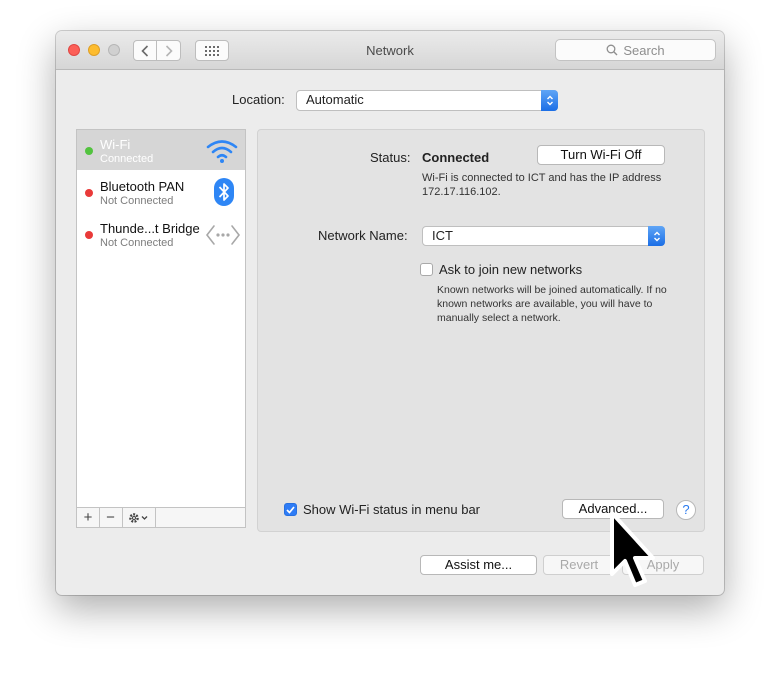 The height and width of the screenshot is (675, 780). I want to click on location-label: Location:, so click(258, 99).